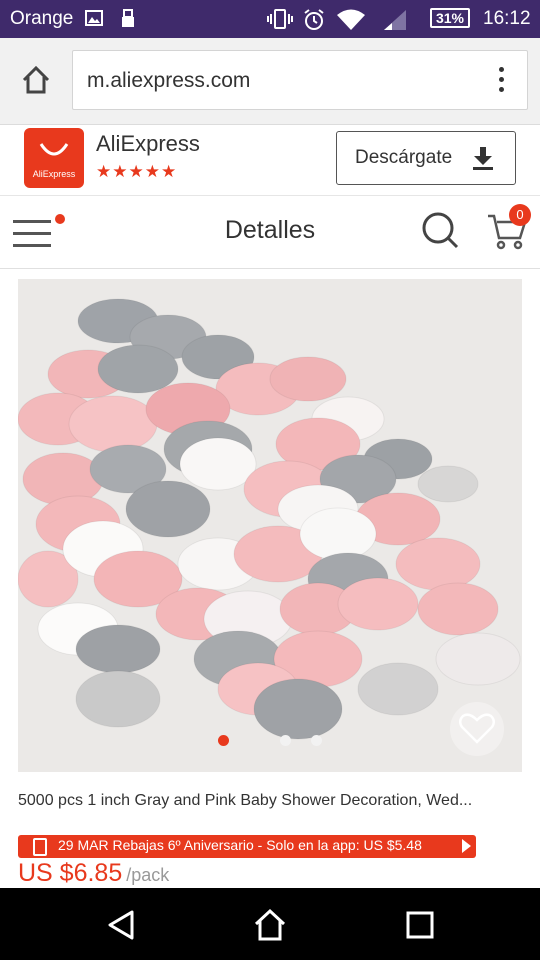  I want to click on recents-icon, so click(420, 925).